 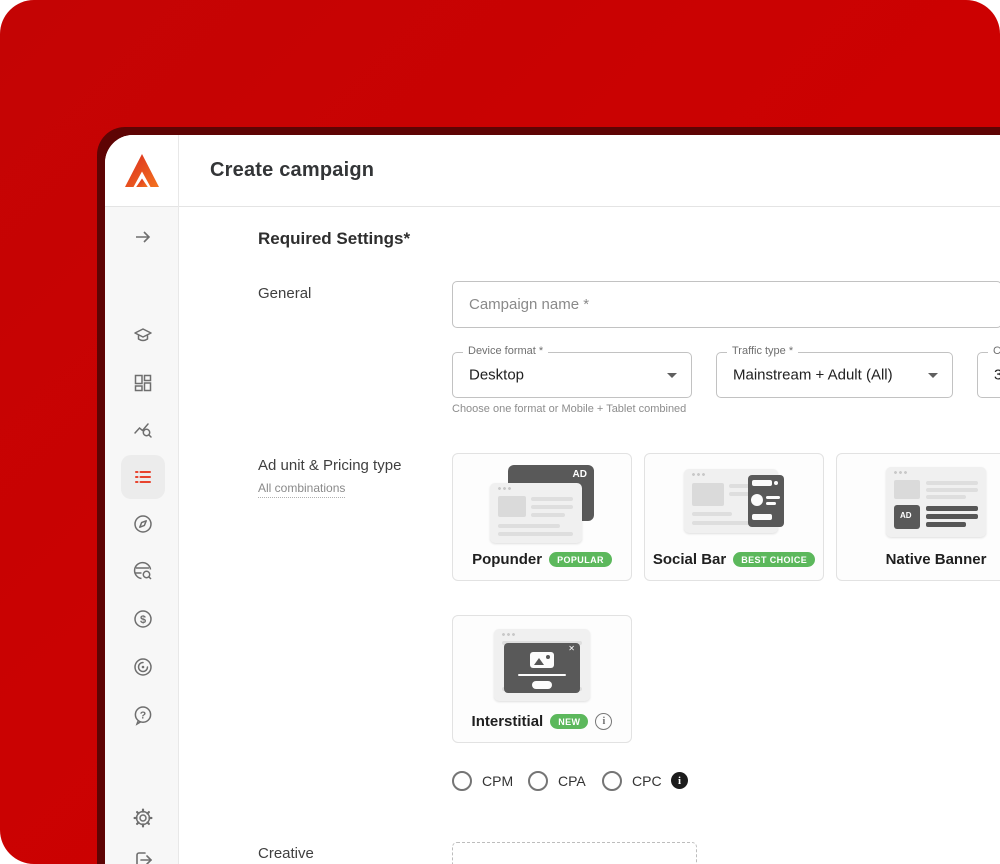 I want to click on sidebar-item-goals-icon, so click(x=143, y=667).